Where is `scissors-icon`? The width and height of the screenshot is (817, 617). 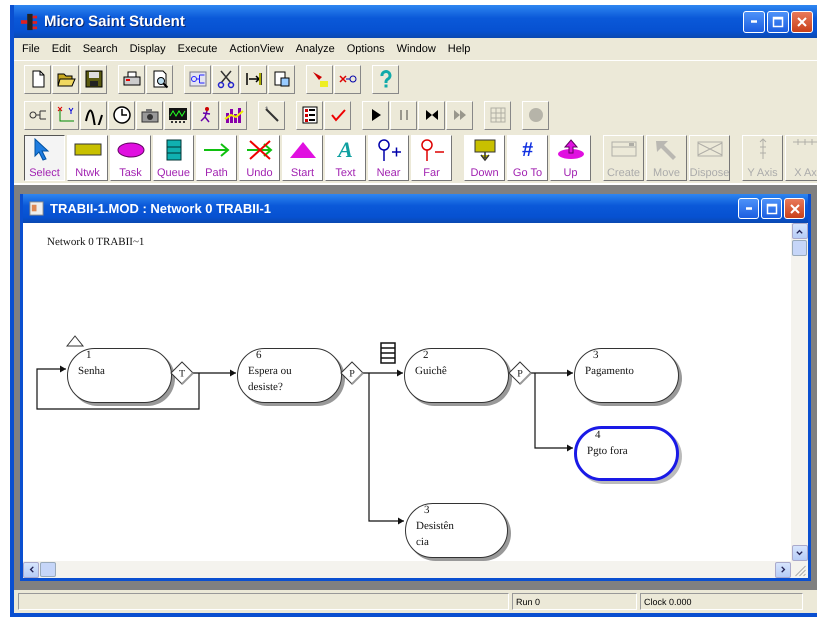
scissors-icon is located at coordinates (226, 79).